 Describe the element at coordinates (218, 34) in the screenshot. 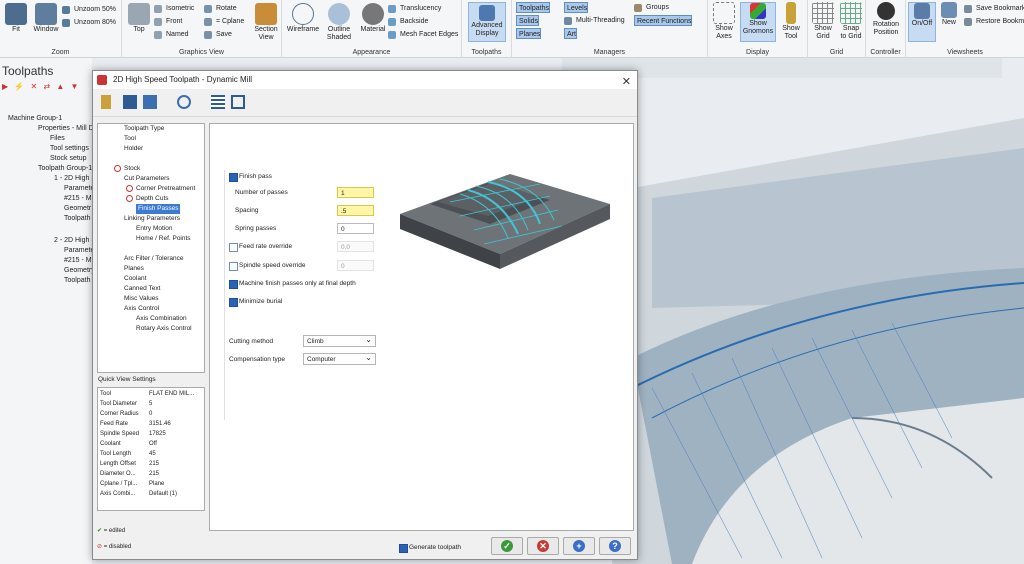

I see `save-view-button: Save` at that location.